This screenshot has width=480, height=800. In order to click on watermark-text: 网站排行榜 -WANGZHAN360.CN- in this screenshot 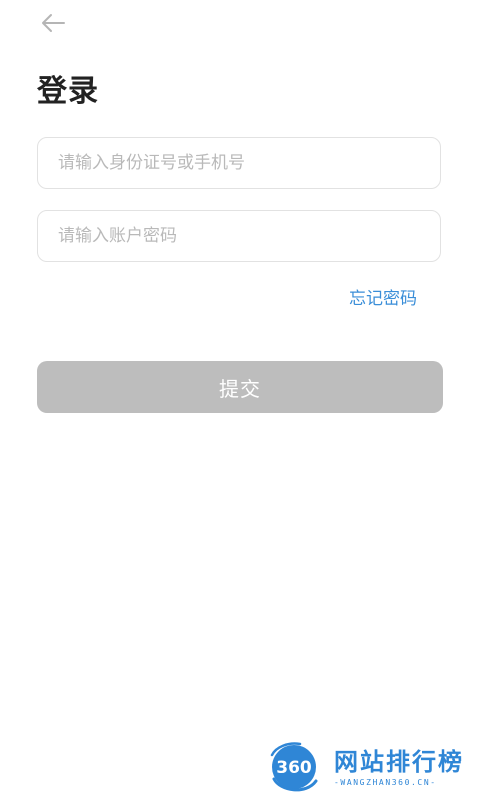, I will do `click(399, 767)`.